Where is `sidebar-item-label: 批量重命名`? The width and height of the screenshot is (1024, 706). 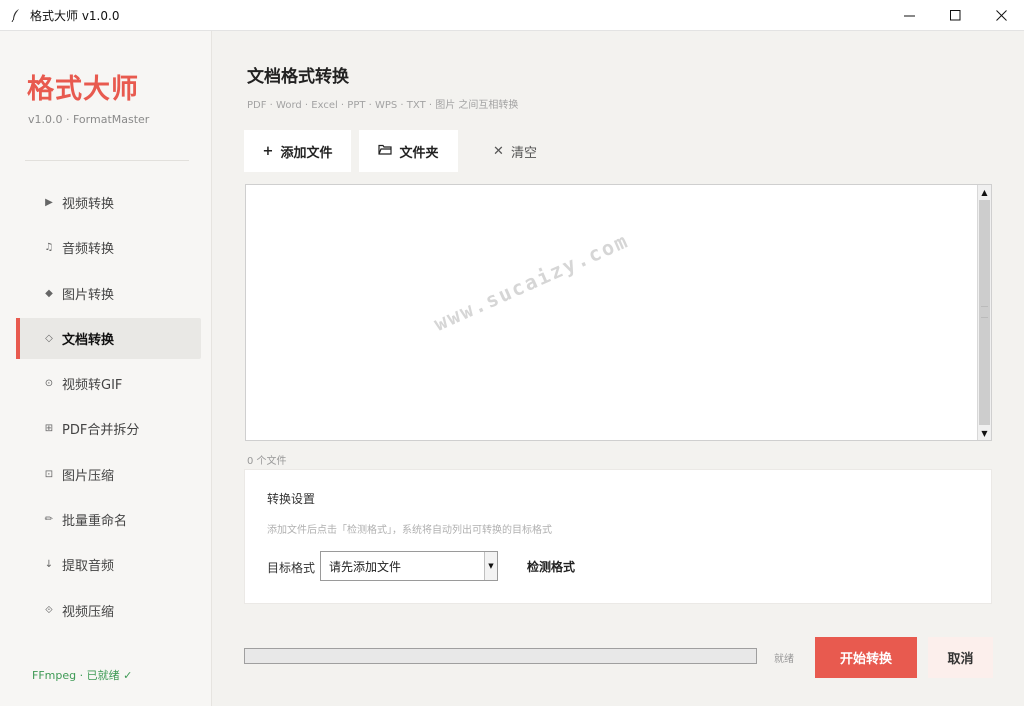
sidebar-item-label: 批量重命名 is located at coordinates (95, 522).